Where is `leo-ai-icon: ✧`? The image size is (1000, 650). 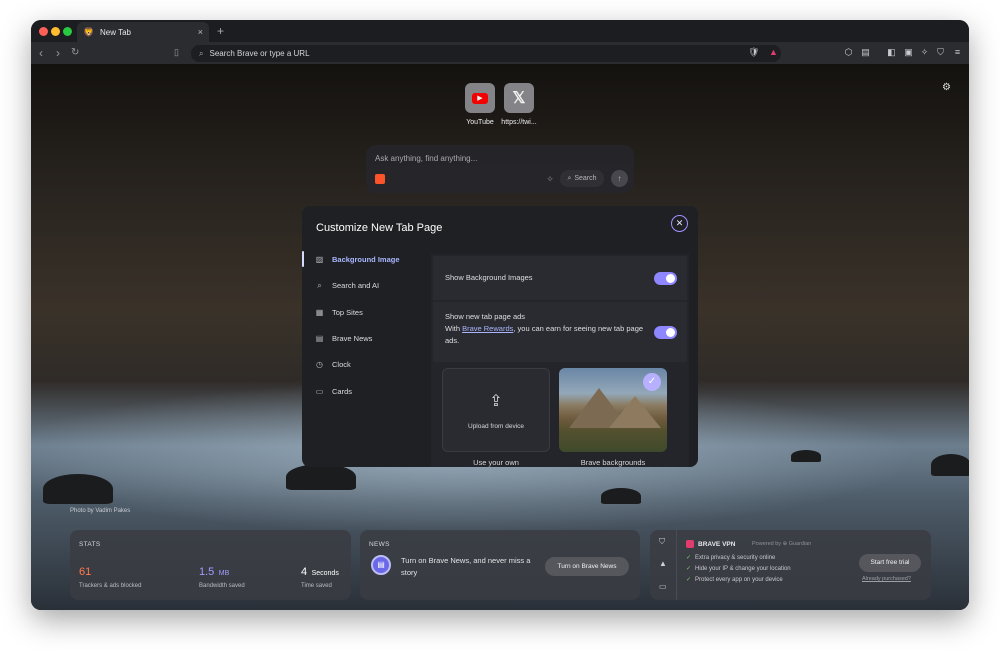 leo-ai-icon: ✧ is located at coordinates (924, 52).